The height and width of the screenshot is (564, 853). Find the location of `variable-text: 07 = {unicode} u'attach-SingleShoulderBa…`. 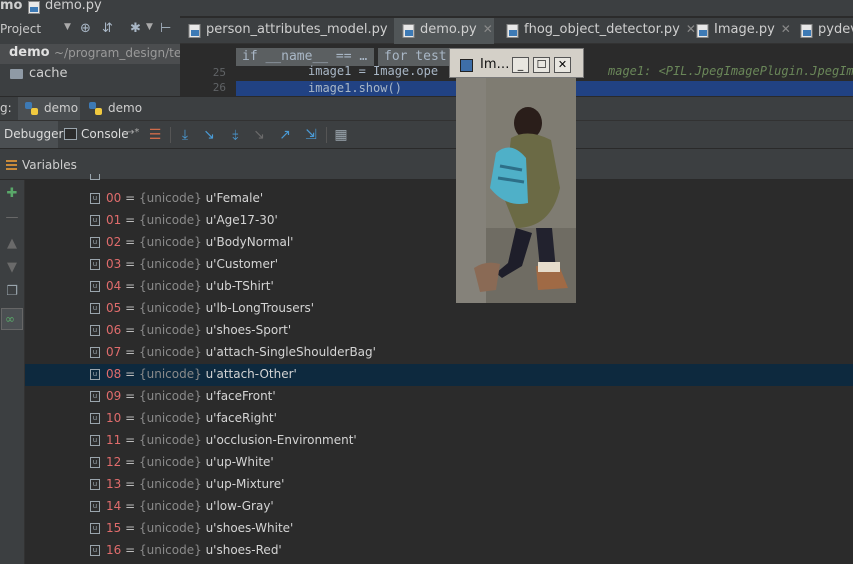

variable-text: 07 = {unicode} u'attach-SingleShoulderBa… is located at coordinates (241, 352).